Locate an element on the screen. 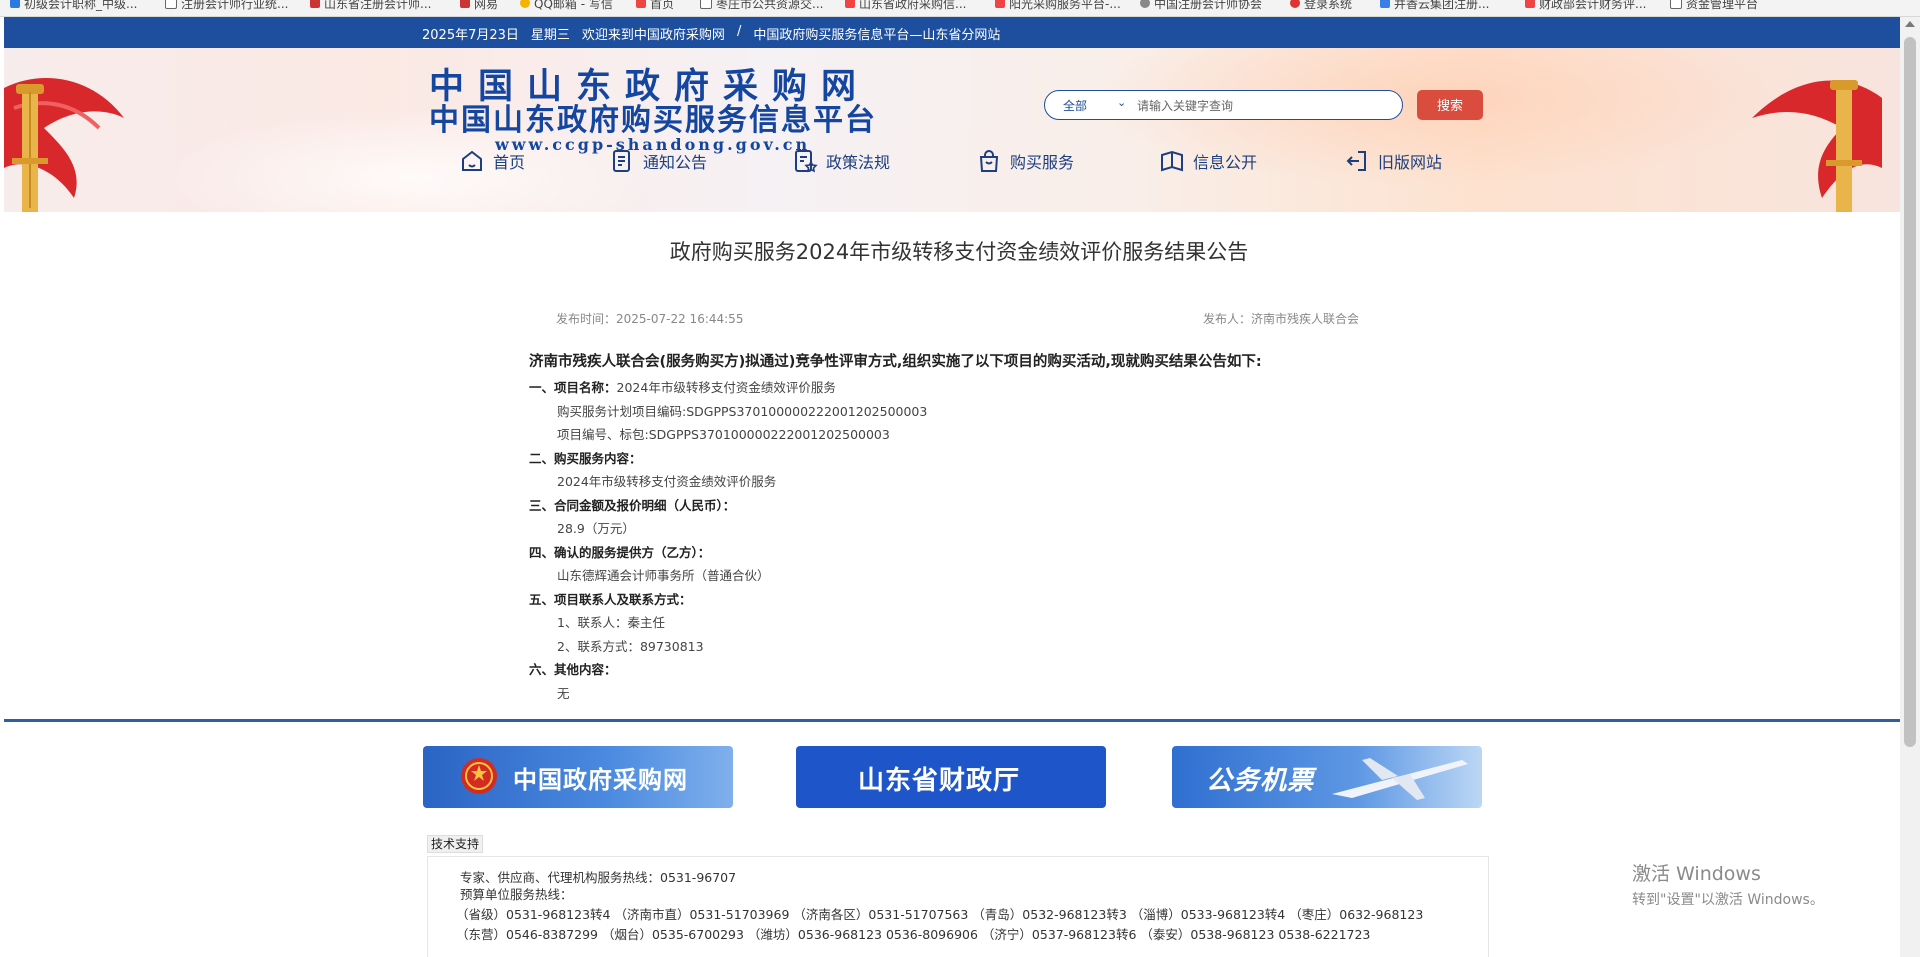 This screenshot has width=1920, height=957. bookmark-item: 首页 is located at coordinates (655, 5).